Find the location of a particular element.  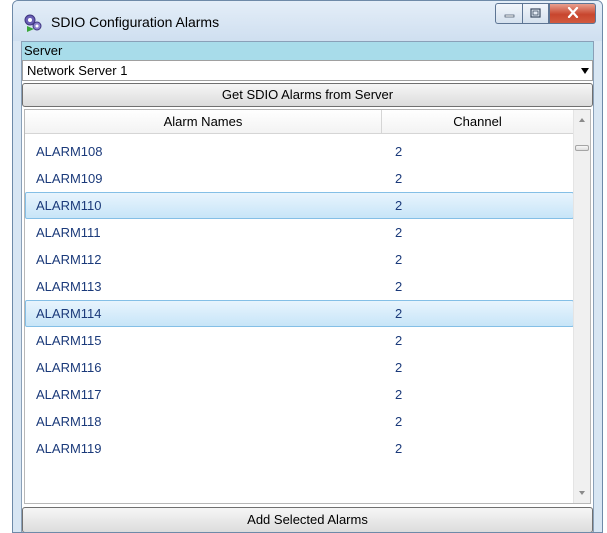

table-row: ALARM116 2 is located at coordinates (299, 367).